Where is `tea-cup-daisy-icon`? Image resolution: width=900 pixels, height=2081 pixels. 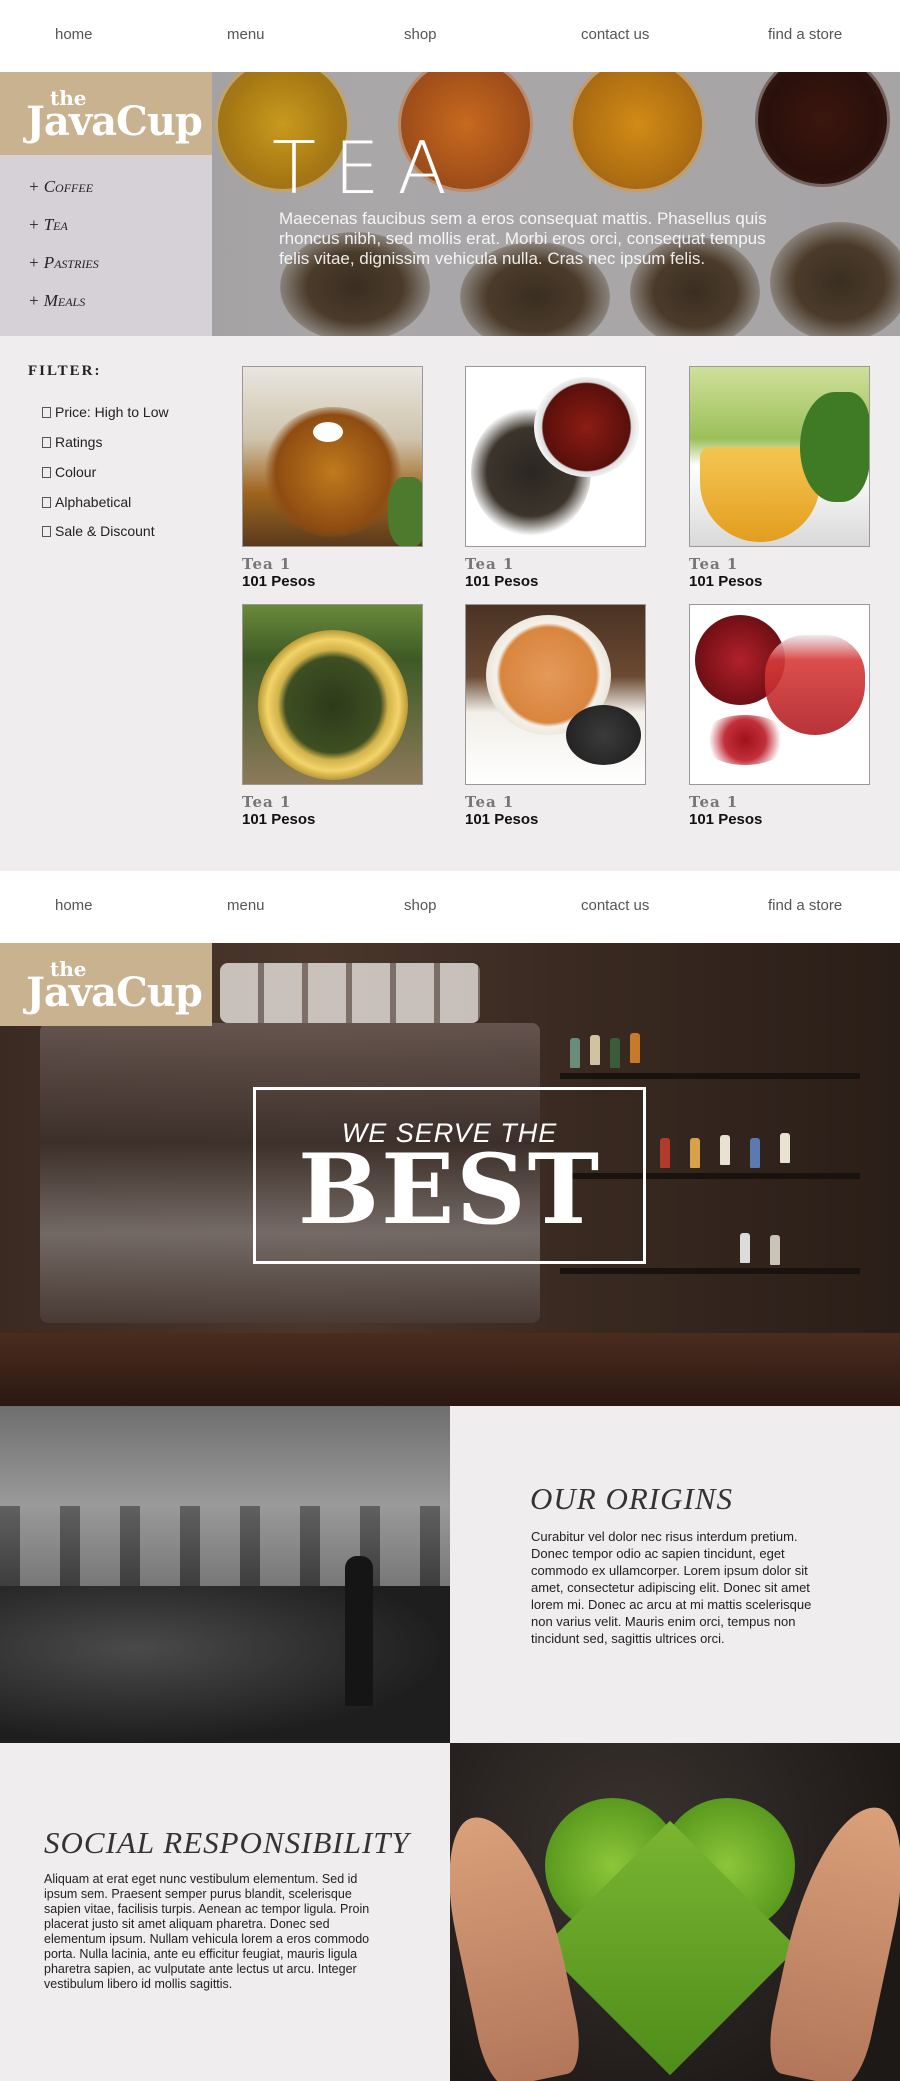
tea-cup-daisy-icon is located at coordinates (332, 456).